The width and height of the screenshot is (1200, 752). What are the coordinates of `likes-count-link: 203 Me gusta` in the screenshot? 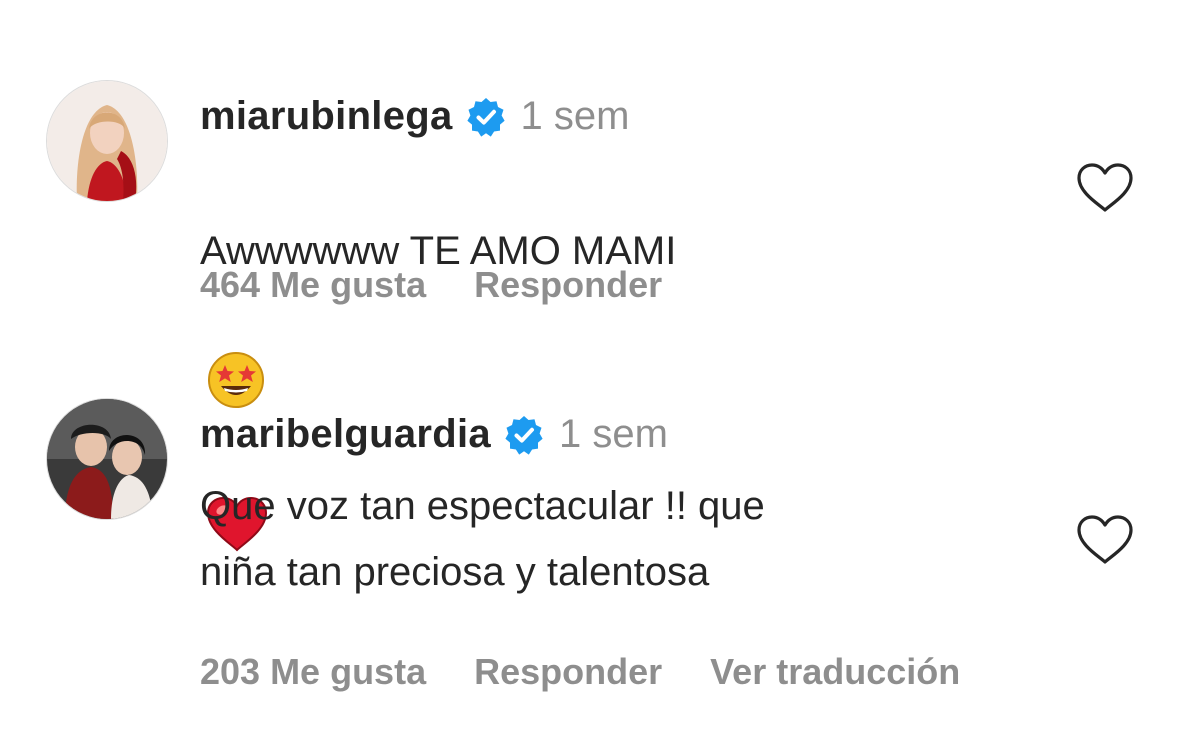 It's located at (313, 672).